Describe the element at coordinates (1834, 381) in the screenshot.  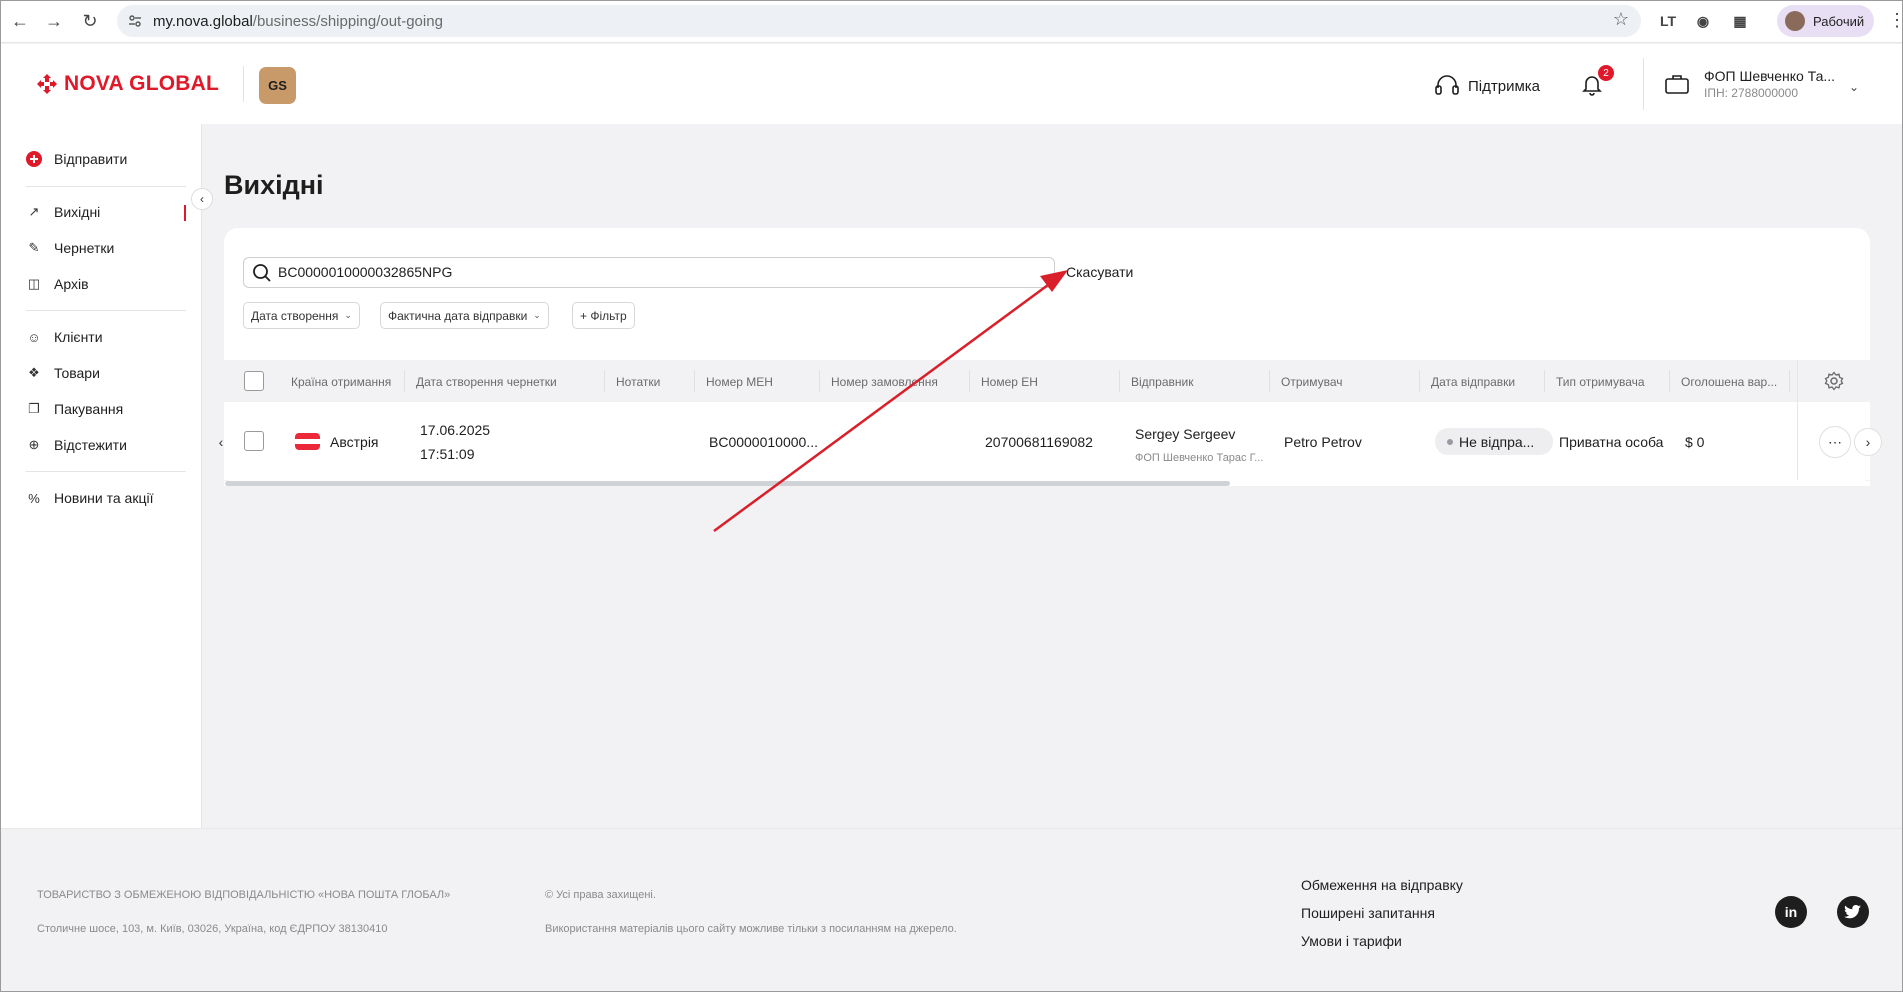
I see `gear-icon` at that location.